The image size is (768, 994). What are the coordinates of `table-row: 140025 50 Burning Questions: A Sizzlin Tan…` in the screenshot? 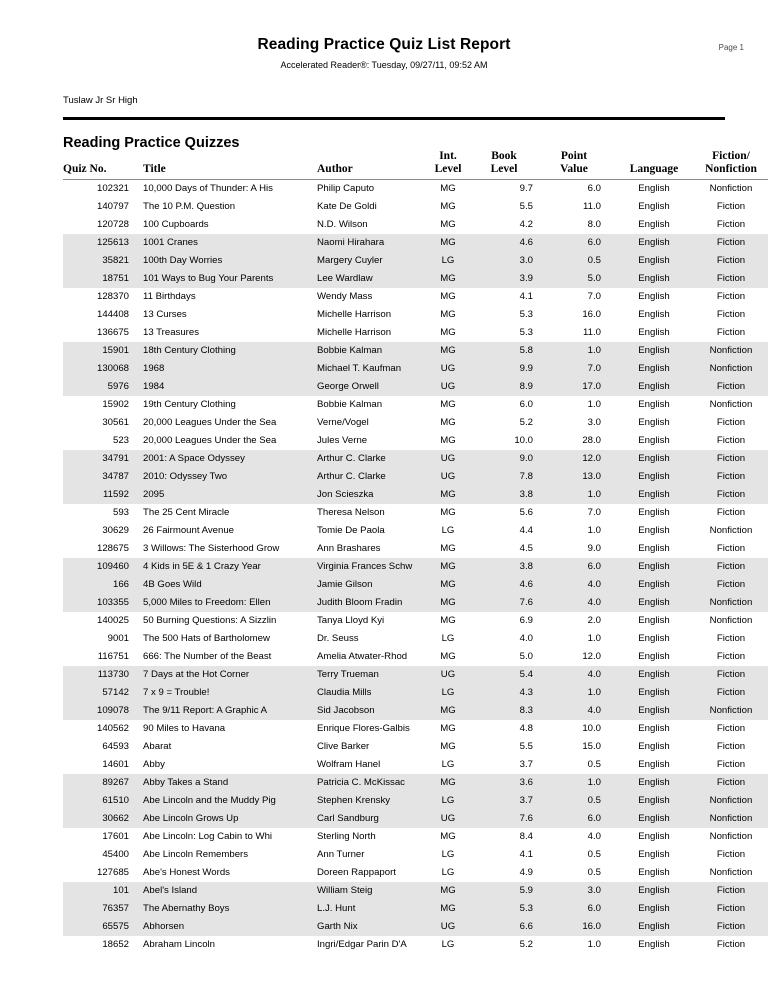 It's located at (415, 621).